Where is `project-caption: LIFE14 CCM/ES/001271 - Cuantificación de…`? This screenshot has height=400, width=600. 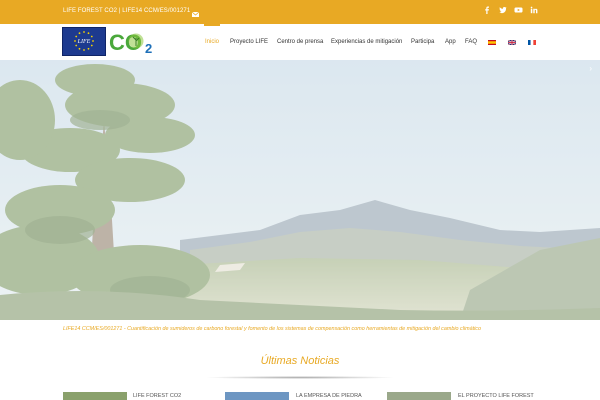
project-caption: LIFE14 CCM/ES/001271 - Cuantificación de… is located at coordinates (272, 329).